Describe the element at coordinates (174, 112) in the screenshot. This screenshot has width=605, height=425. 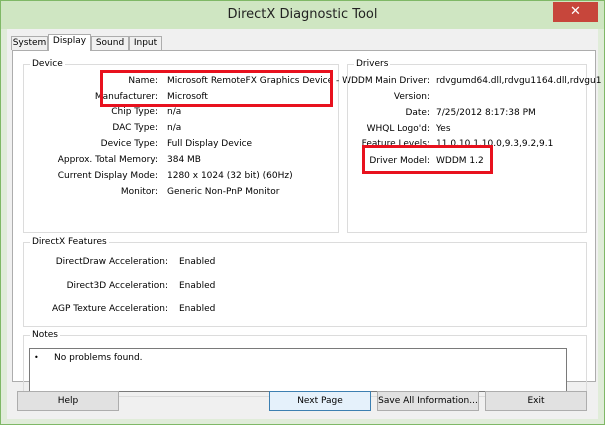
I see `chip-type-value: n/a` at that location.